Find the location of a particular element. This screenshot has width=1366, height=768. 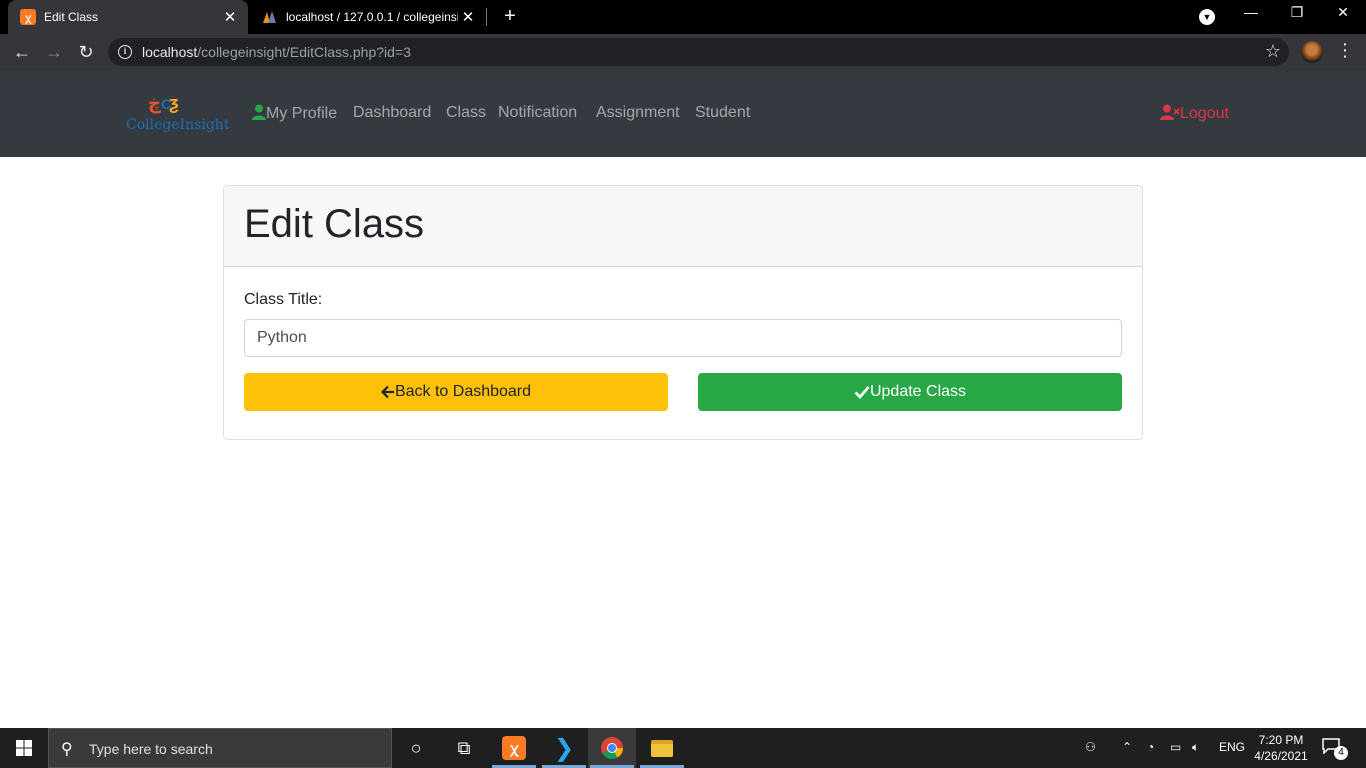

user-remove-icon is located at coordinates (1170, 112).